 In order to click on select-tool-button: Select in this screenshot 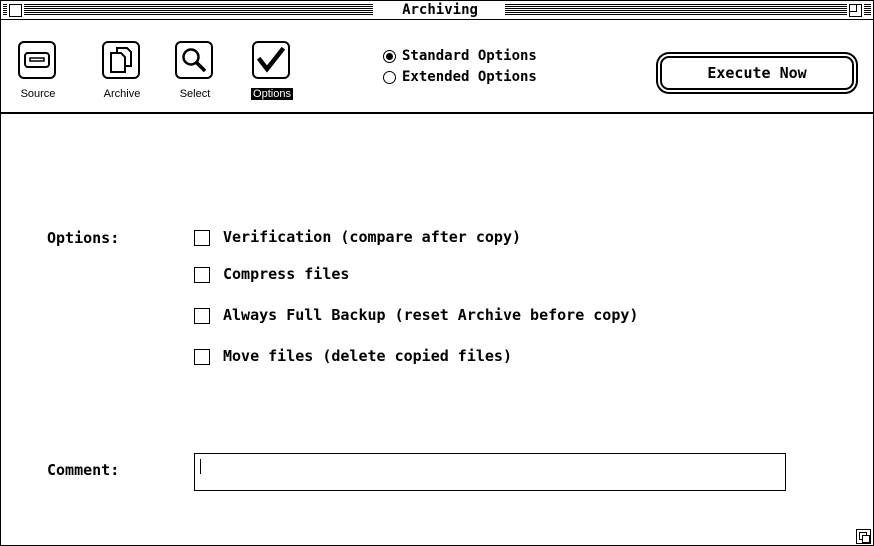, I will do `click(195, 75)`.